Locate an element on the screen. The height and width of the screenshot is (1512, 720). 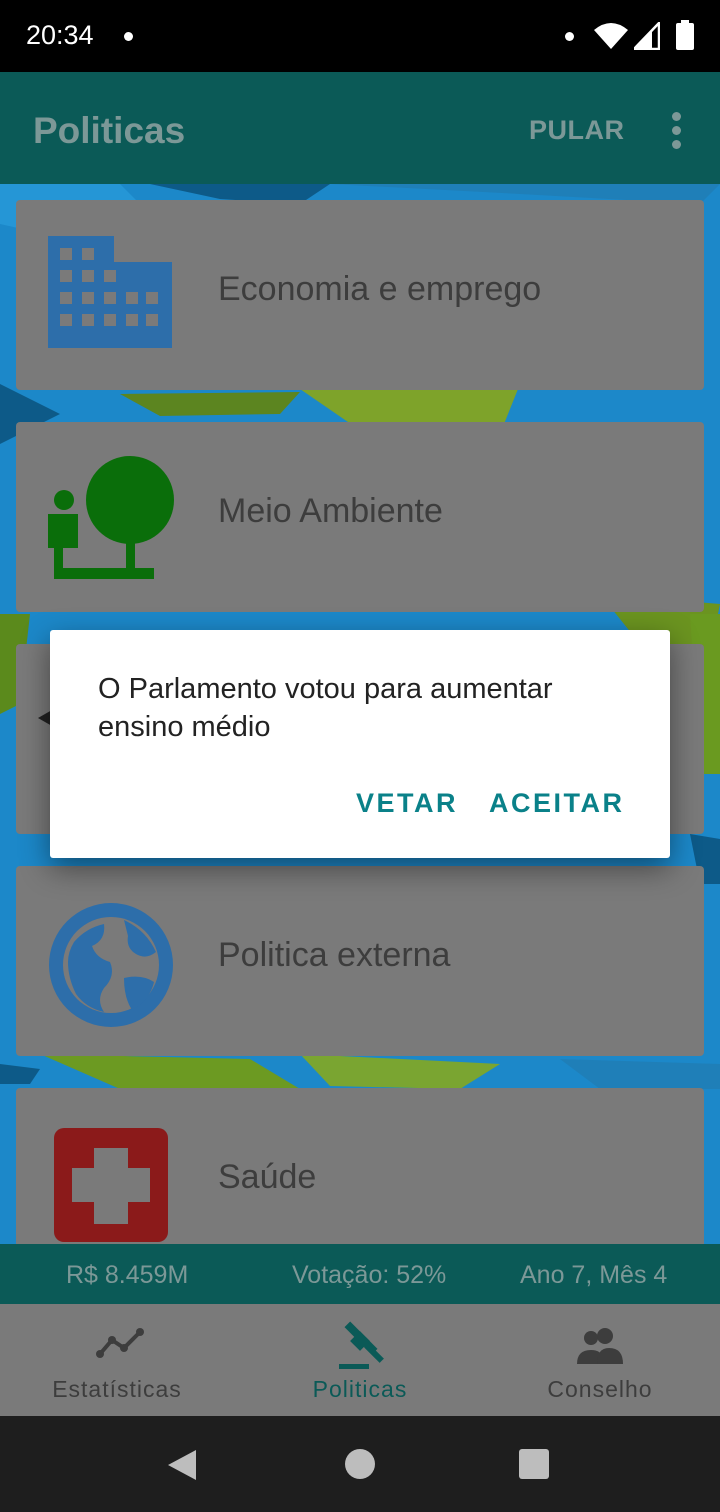
veto-button: VETAR is located at coordinates (407, 803).